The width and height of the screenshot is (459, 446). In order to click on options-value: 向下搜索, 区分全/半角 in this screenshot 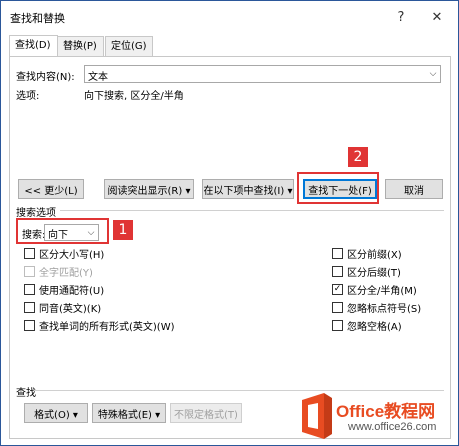, I will do `click(134, 96)`.